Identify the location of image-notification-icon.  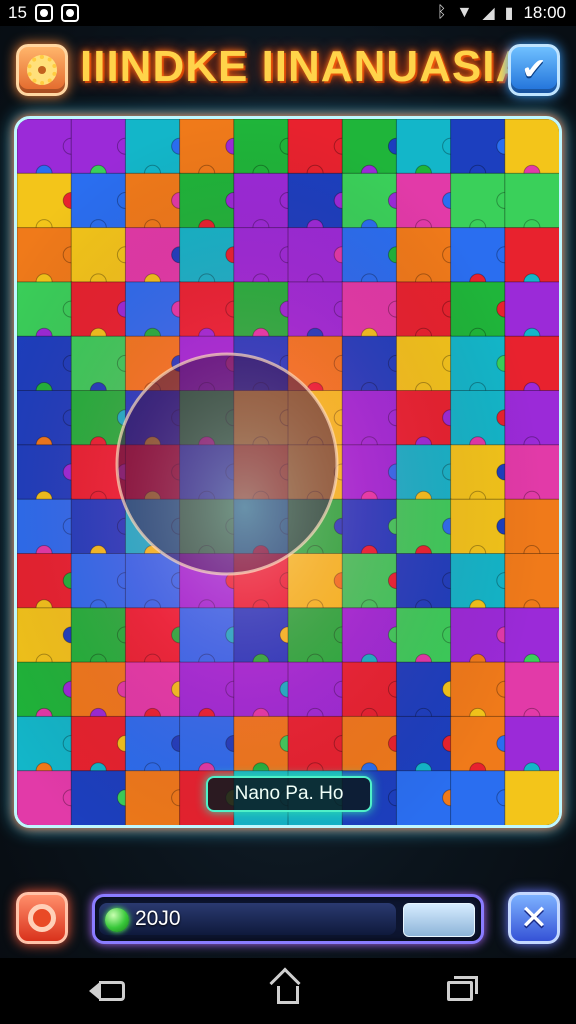
(69, 13).